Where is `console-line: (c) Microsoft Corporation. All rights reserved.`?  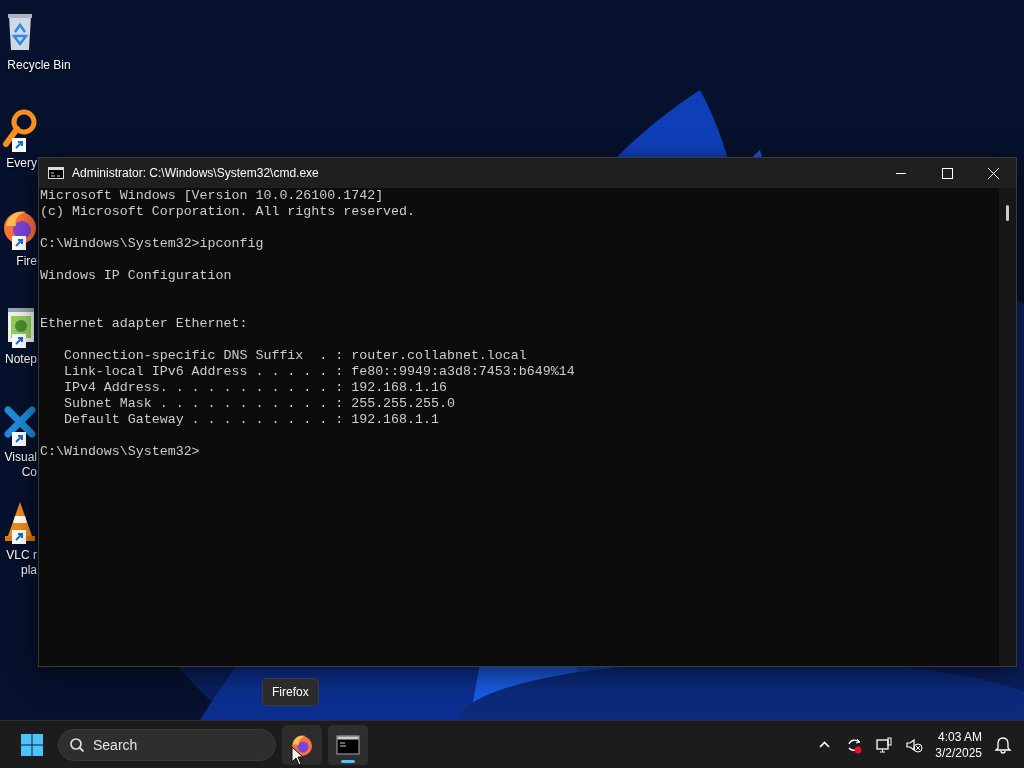 console-line: (c) Microsoft Corporation. All rights reserved. is located at coordinates (228, 212).